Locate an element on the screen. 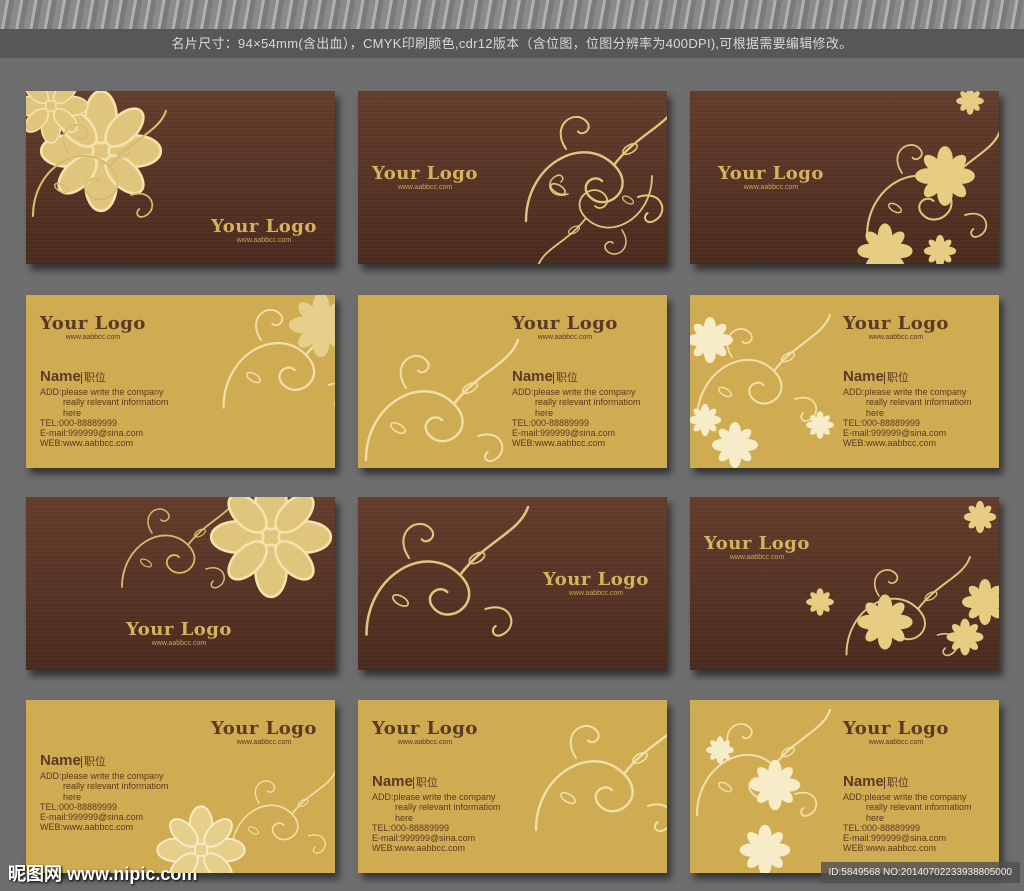 Image resolution: width=1024 pixels, height=891 pixels. business-card-brown-5: Your Logo www.aabbcc.com is located at coordinates (512, 583).